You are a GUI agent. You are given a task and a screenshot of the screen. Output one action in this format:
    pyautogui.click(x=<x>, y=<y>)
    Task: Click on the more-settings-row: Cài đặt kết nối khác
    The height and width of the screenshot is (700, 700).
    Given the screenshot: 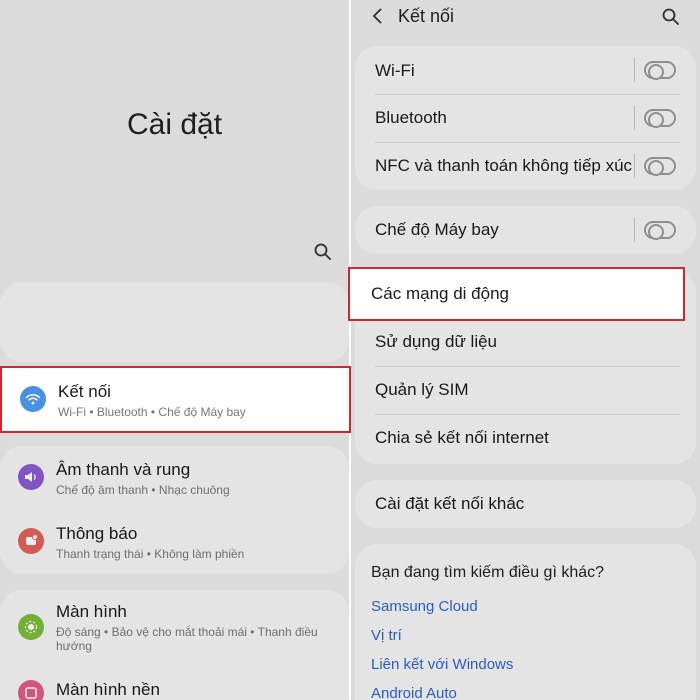 What is the action you would take?
    pyautogui.click(x=525, y=504)
    